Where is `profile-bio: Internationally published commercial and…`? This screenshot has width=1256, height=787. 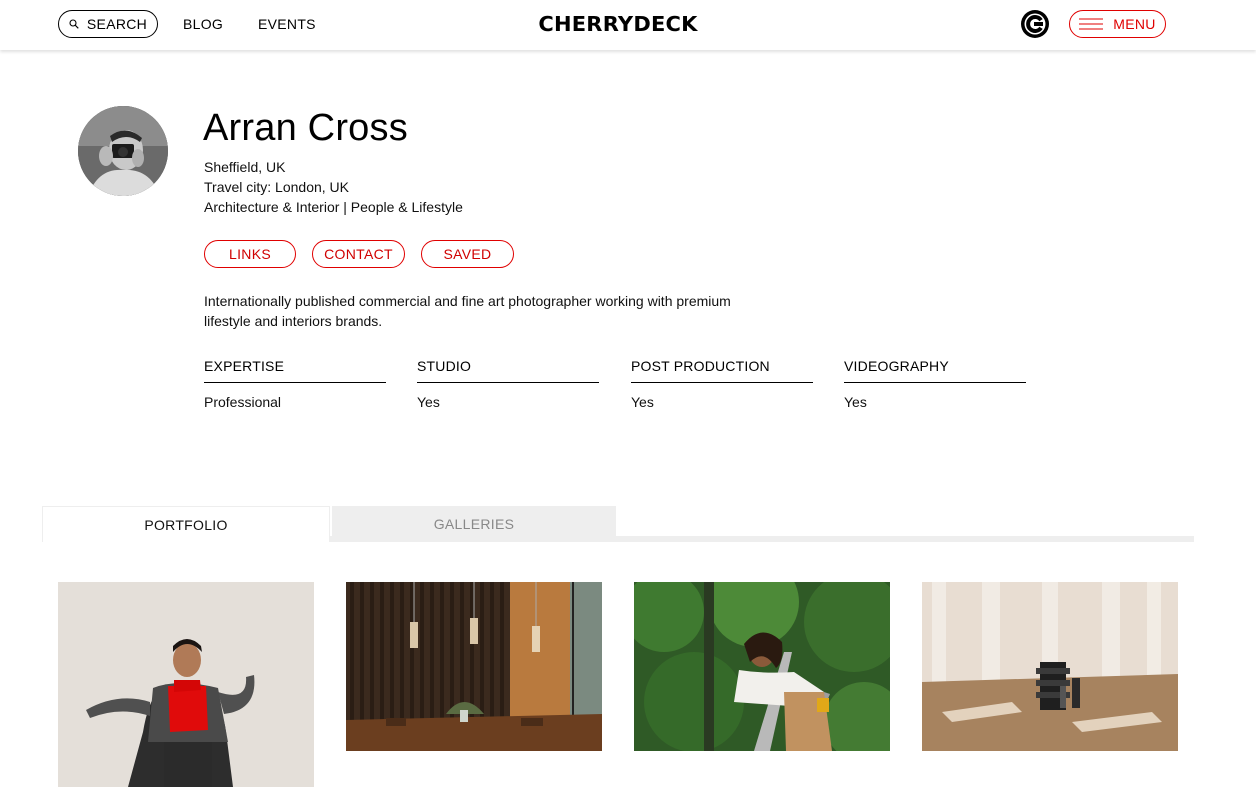
profile-bio: Internationally published commercial and… is located at coordinates (467, 311).